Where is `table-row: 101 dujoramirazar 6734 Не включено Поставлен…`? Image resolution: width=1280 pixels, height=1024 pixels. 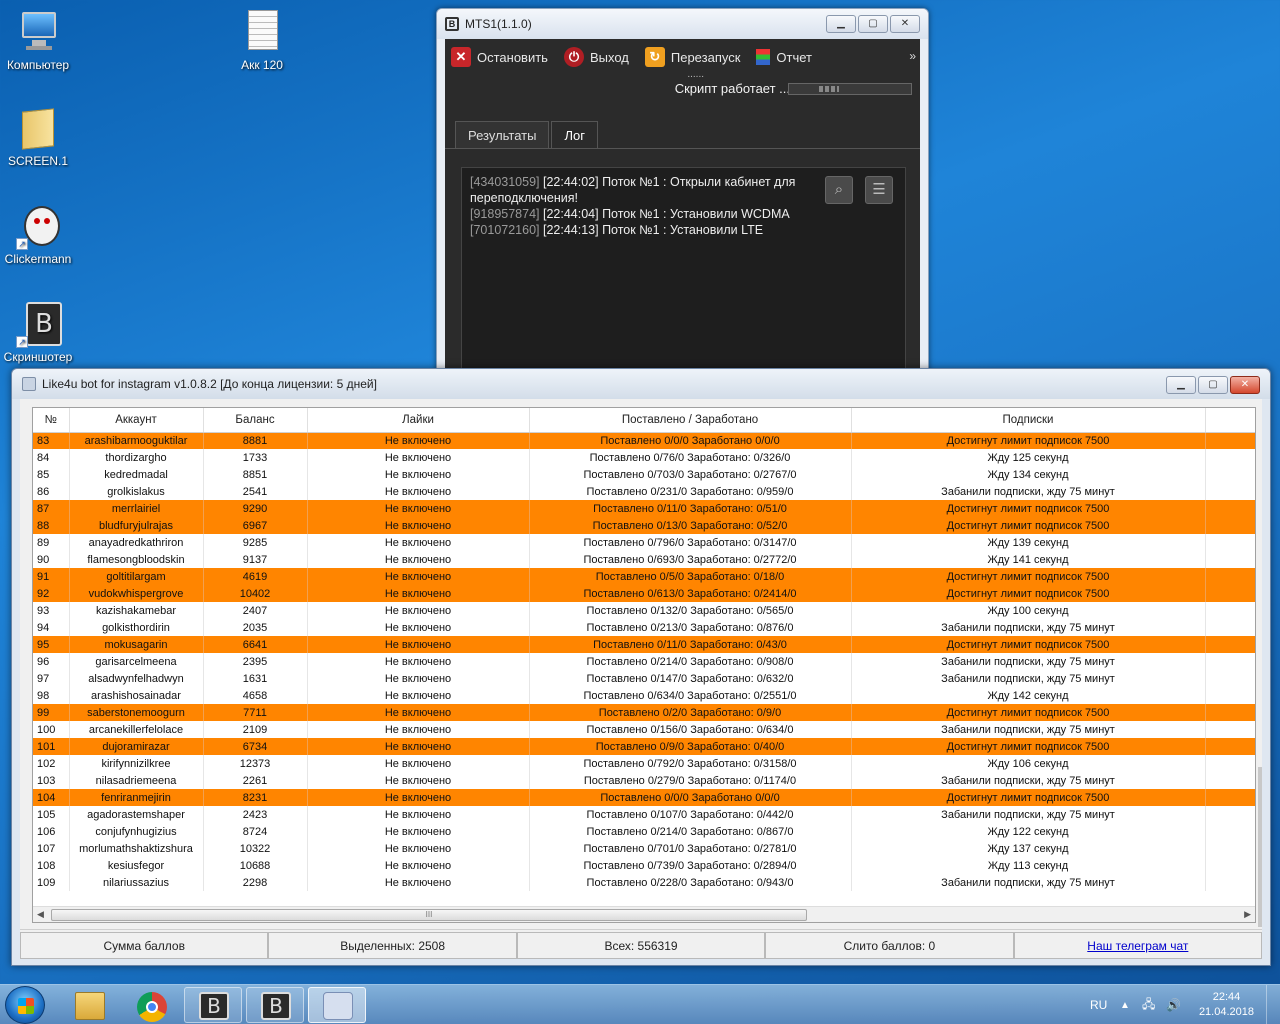 table-row: 101 dujoramirazar 6734 Не включено Поставлен… is located at coordinates (644, 746).